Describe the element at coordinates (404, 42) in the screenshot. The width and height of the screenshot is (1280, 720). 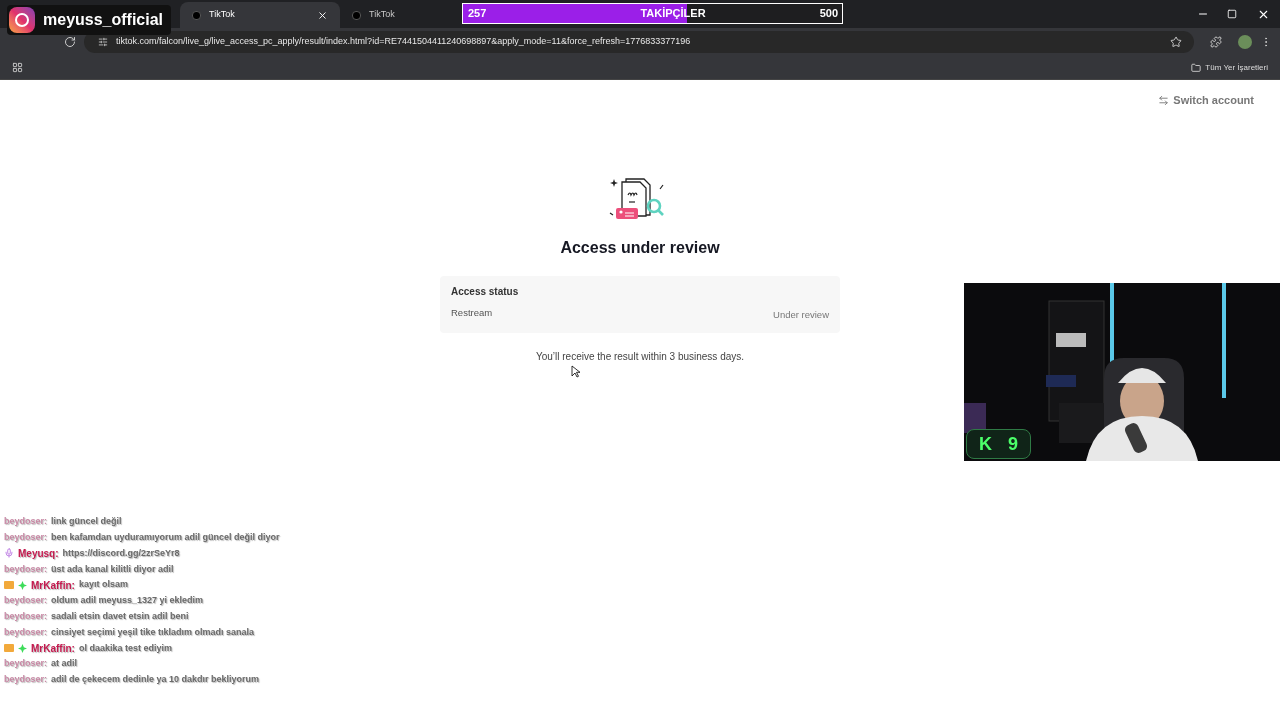
I see `url-text: tiktok.com/falcon/live_g/live_access_pc_apply/result/index.html?id=RE7441504411240698897&apply_mode=11&force_refresh=1776833377196` at that location.